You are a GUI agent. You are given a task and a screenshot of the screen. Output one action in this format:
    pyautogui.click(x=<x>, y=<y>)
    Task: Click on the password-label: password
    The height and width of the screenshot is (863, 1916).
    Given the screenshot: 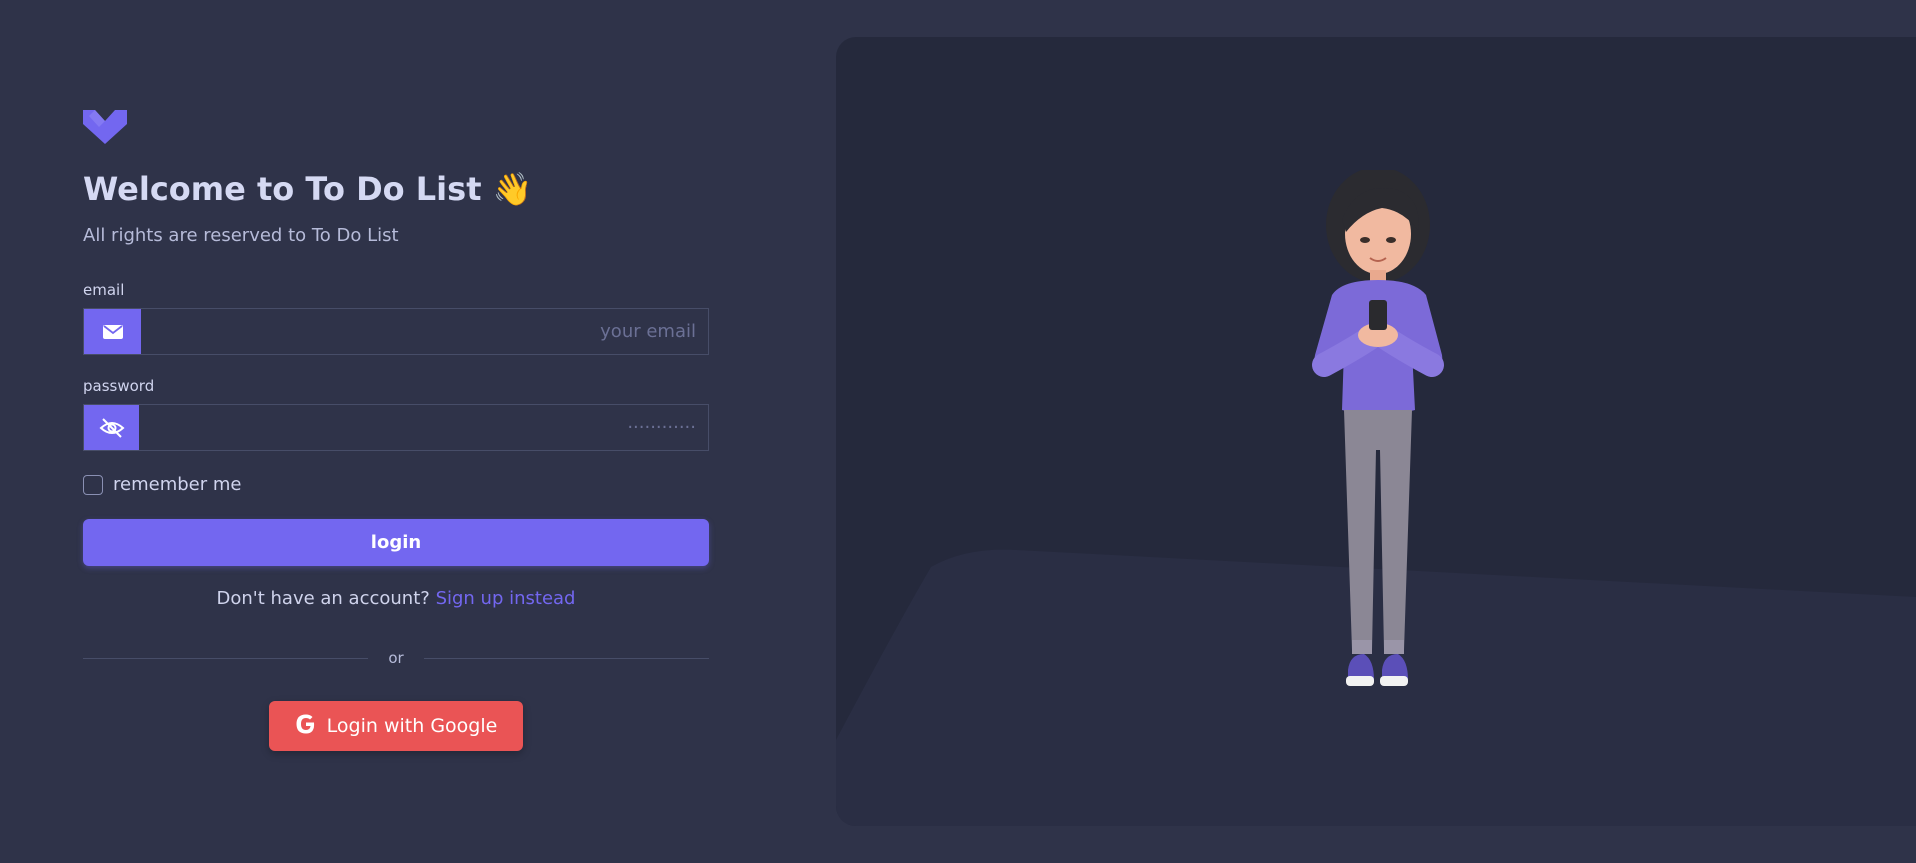 What is the action you would take?
    pyautogui.click(x=119, y=386)
    